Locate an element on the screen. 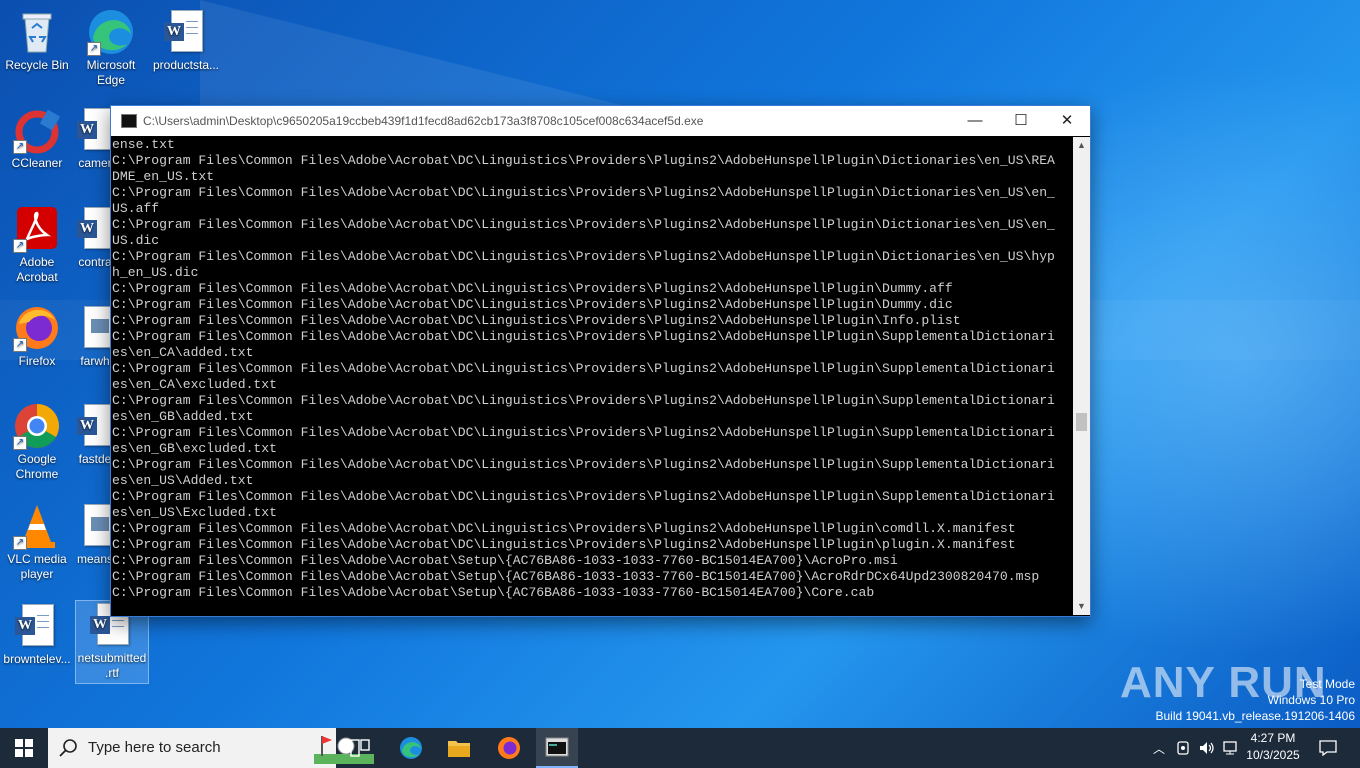 The image size is (1360, 768). desktop-icon-means: means is located at coordinates (95, 534).